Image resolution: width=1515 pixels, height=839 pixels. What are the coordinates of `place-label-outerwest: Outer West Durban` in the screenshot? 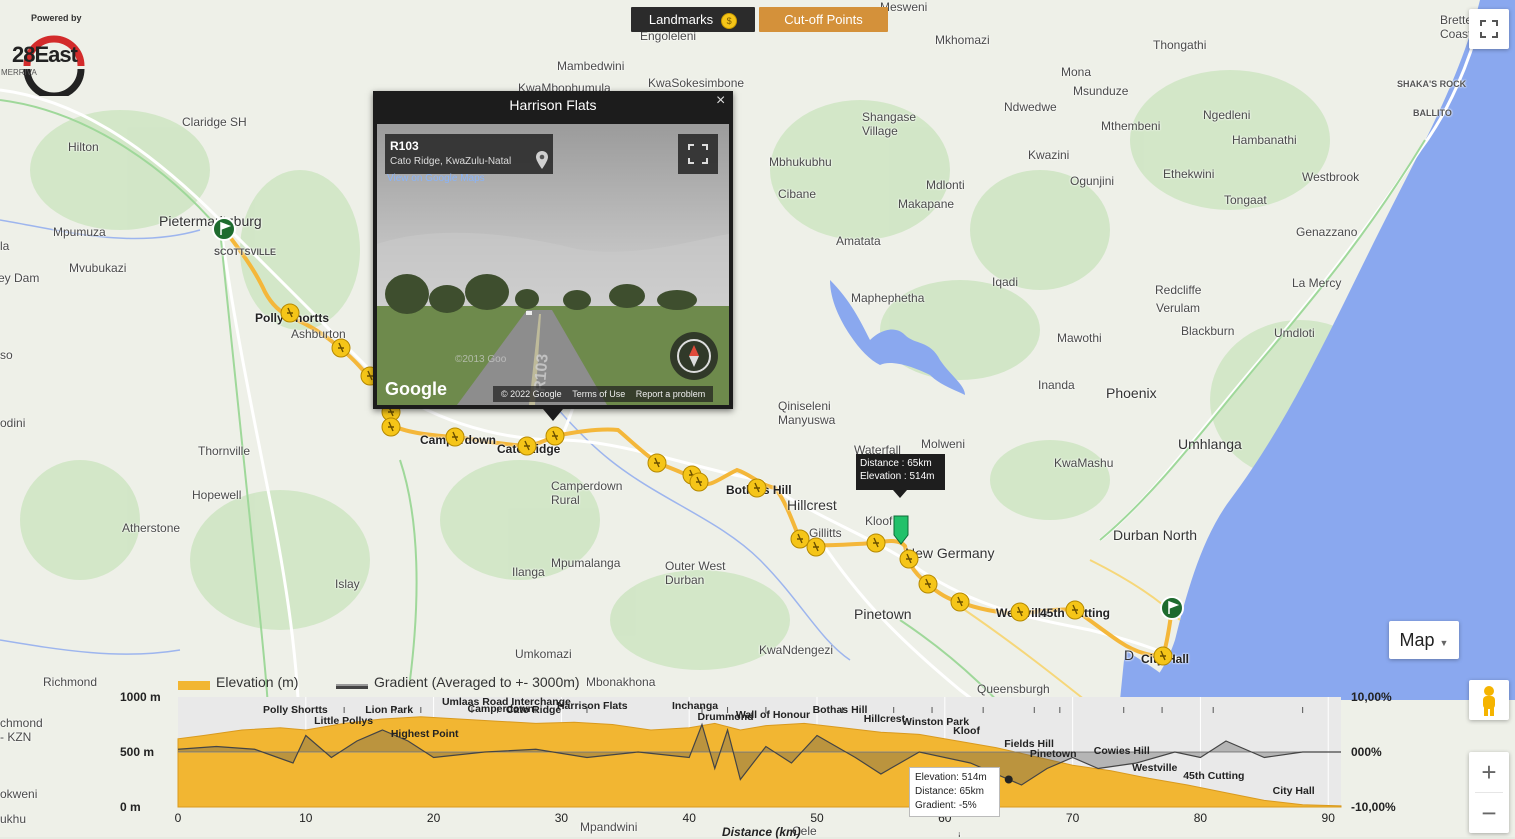 It's located at (695, 573).